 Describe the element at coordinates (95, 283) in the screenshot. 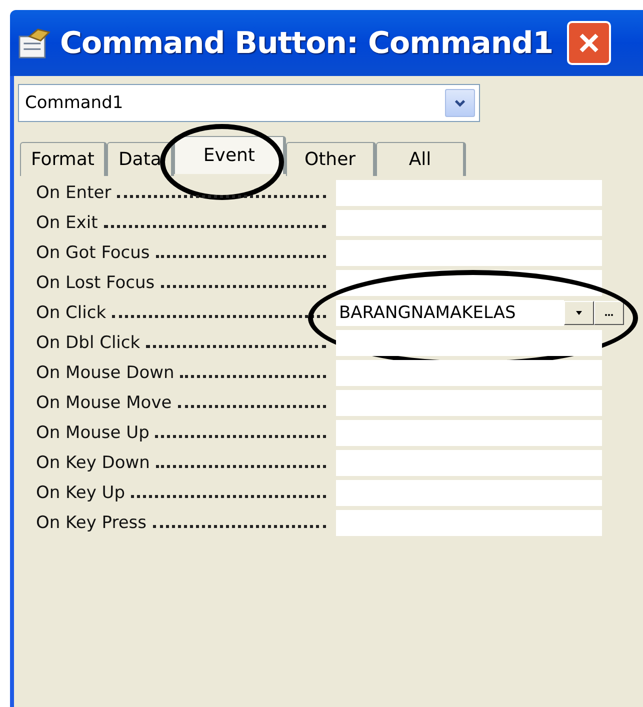

I see `property-label: On Lost Focus` at that location.